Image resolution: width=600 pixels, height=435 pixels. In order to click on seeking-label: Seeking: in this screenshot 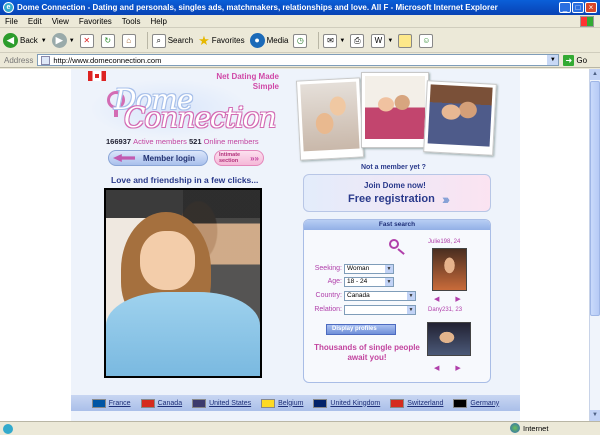, I will do `click(328, 268)`.